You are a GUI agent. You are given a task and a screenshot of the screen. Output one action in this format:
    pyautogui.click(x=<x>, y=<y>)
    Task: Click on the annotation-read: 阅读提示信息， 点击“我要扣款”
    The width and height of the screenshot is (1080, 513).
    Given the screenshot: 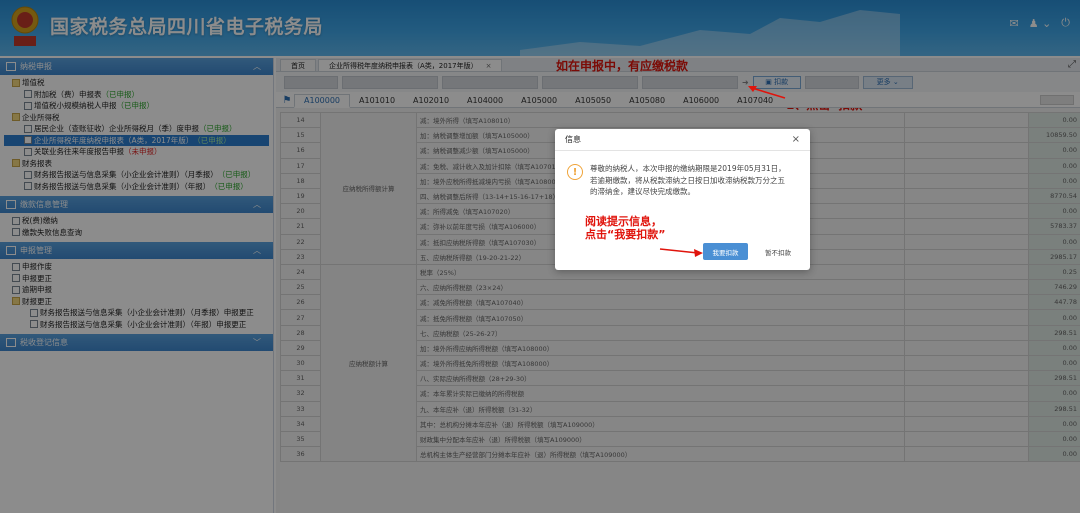 What is the action you would take?
    pyautogui.click(x=625, y=228)
    